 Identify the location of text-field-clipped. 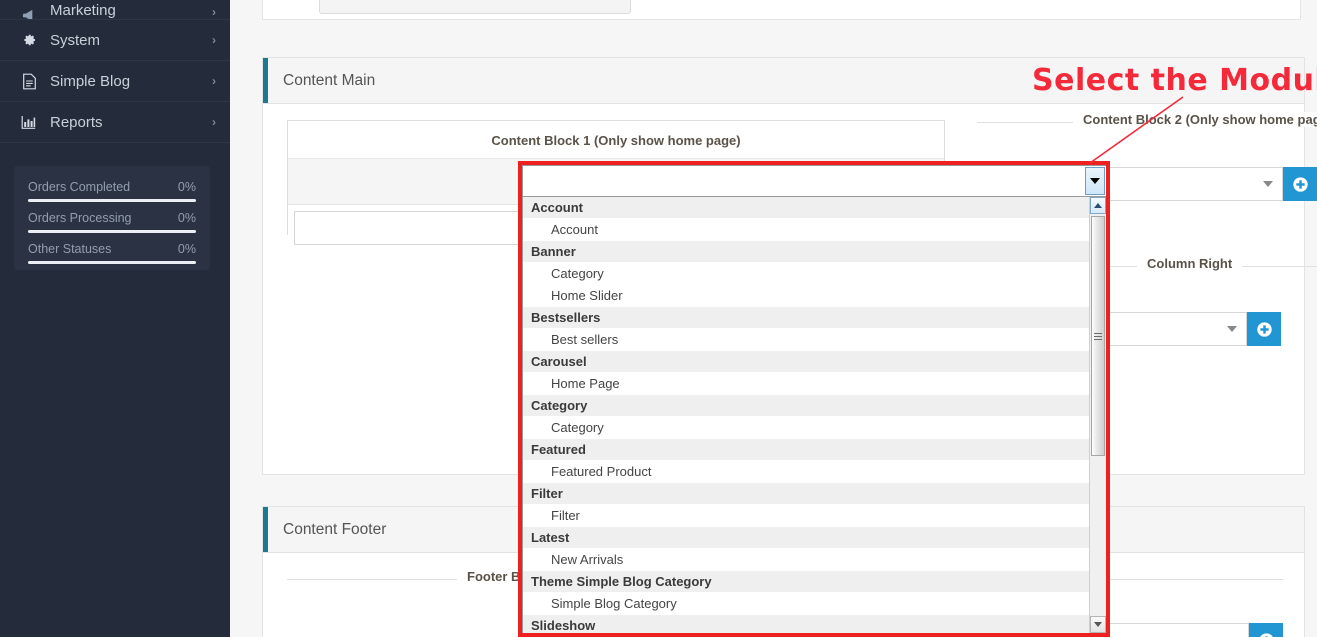
(475, 7).